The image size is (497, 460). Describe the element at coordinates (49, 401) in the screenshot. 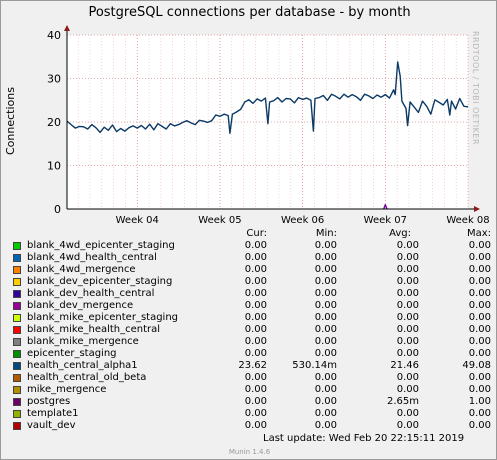

I see `legend-series-name: postgres` at that location.